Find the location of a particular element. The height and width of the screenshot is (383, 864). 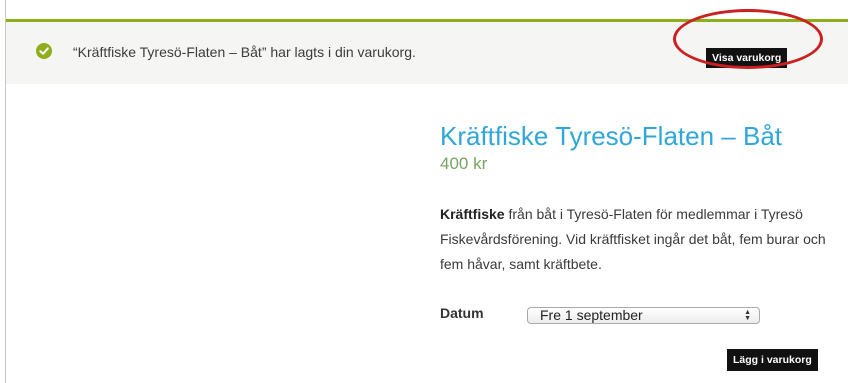

product-title: Kräftfiske Tyresö-Flaten – Båt is located at coordinates (611, 136).